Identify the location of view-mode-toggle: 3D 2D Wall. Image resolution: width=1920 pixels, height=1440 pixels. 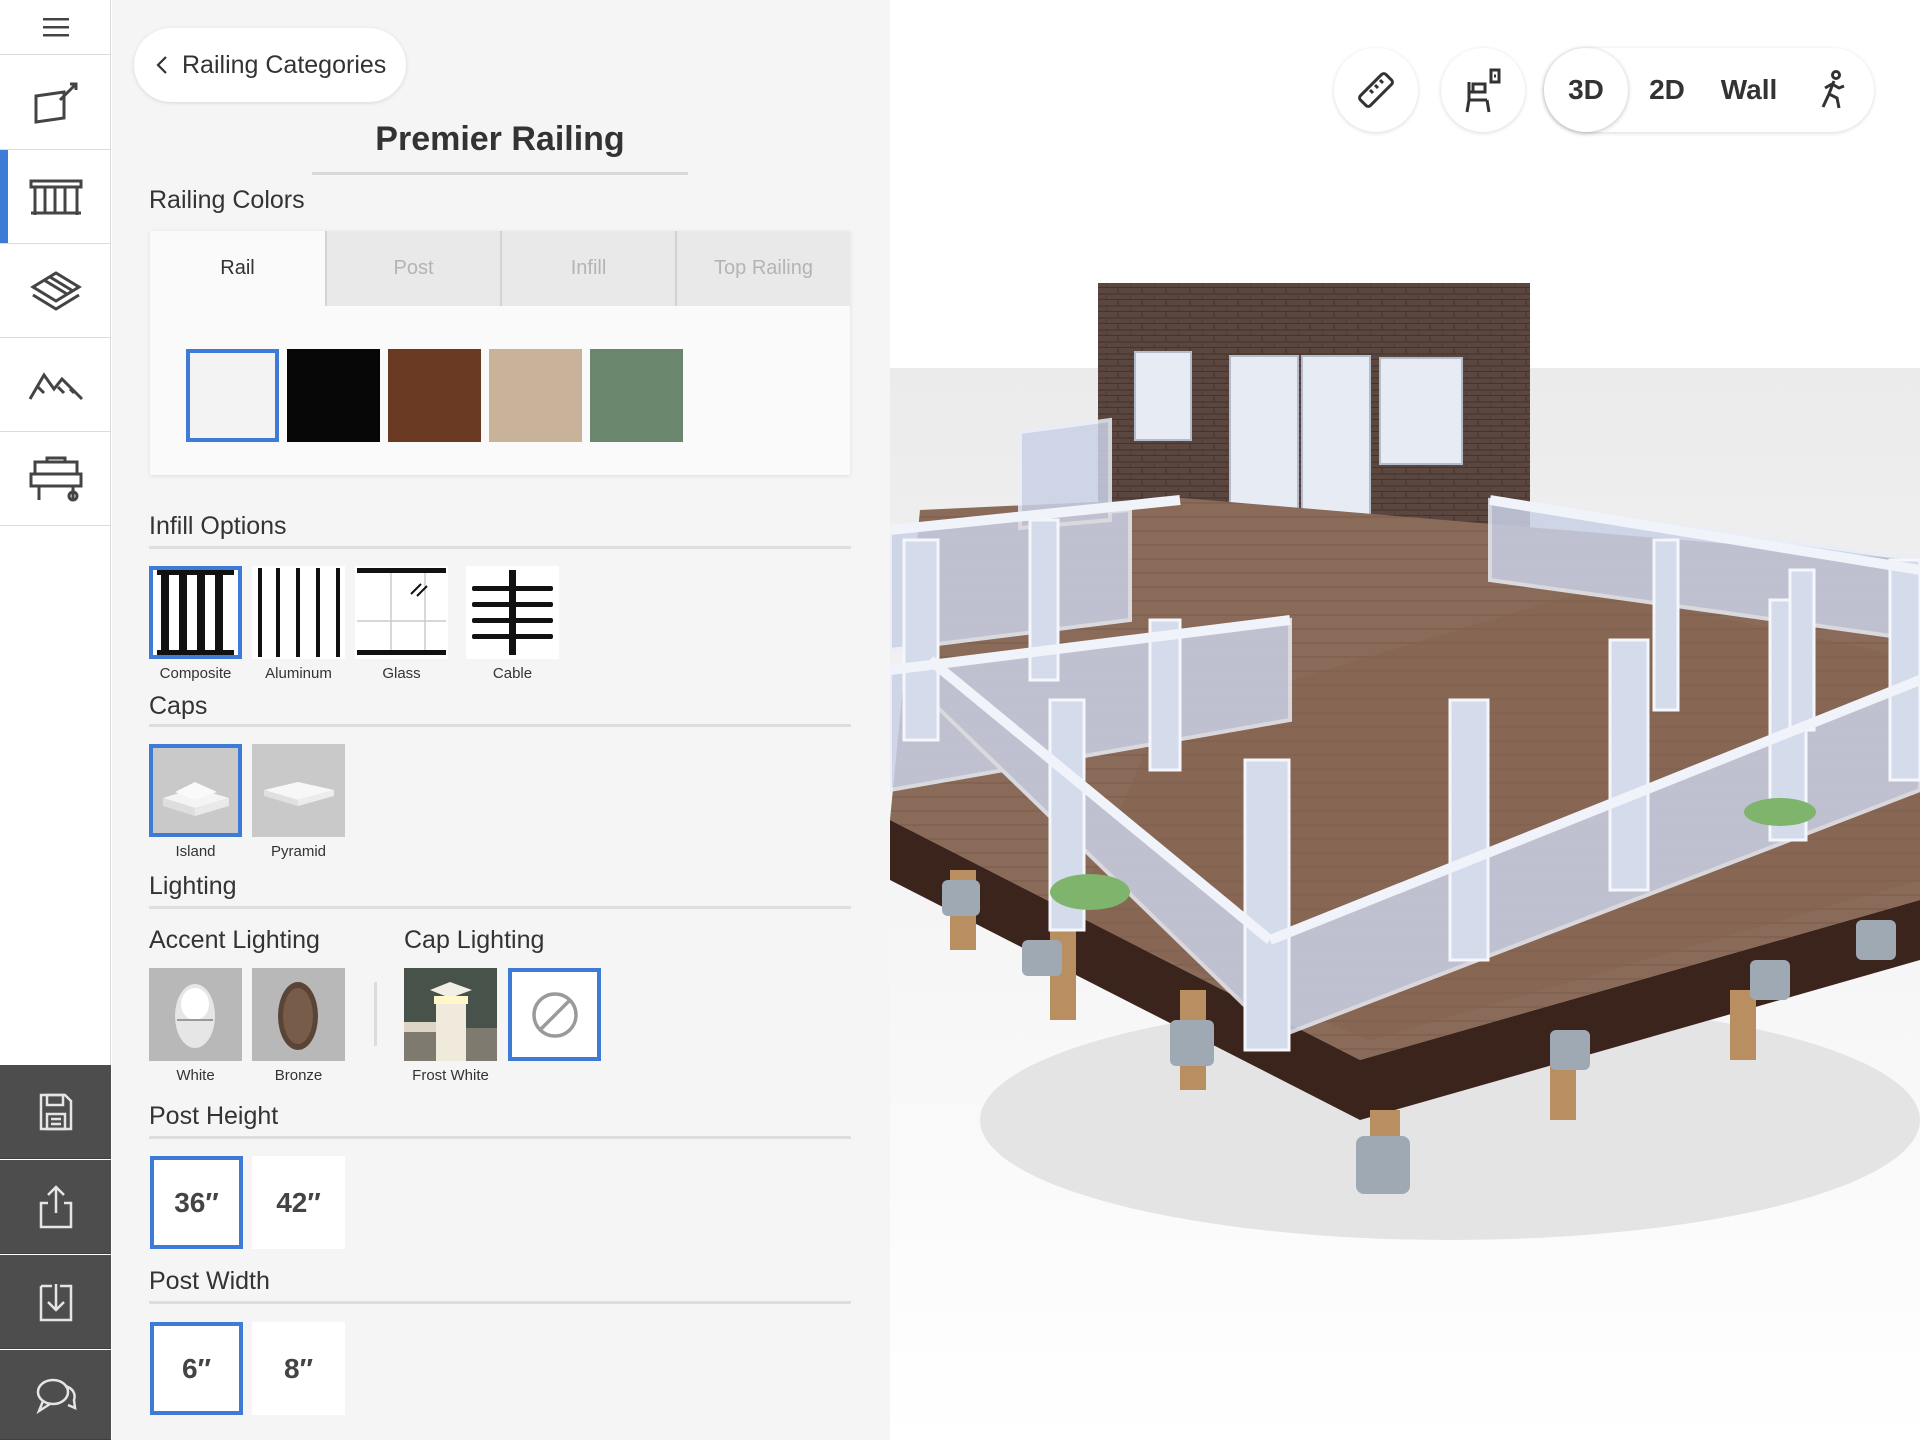
(1709, 90).